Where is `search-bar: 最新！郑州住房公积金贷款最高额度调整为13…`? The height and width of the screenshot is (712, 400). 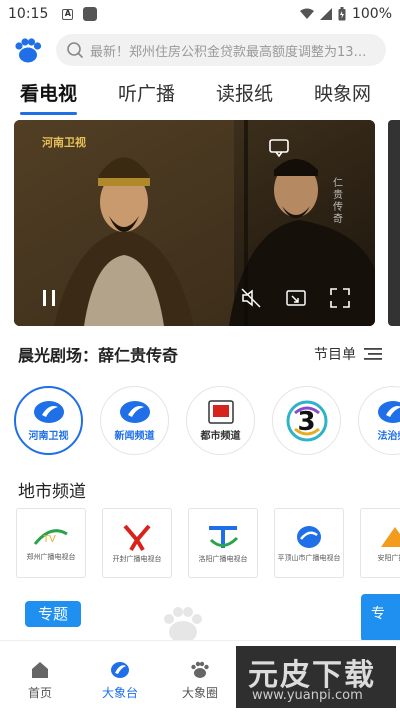
search-bar: 最新！郑州住房公积金贷款最高额度调整为13… is located at coordinates (221, 50).